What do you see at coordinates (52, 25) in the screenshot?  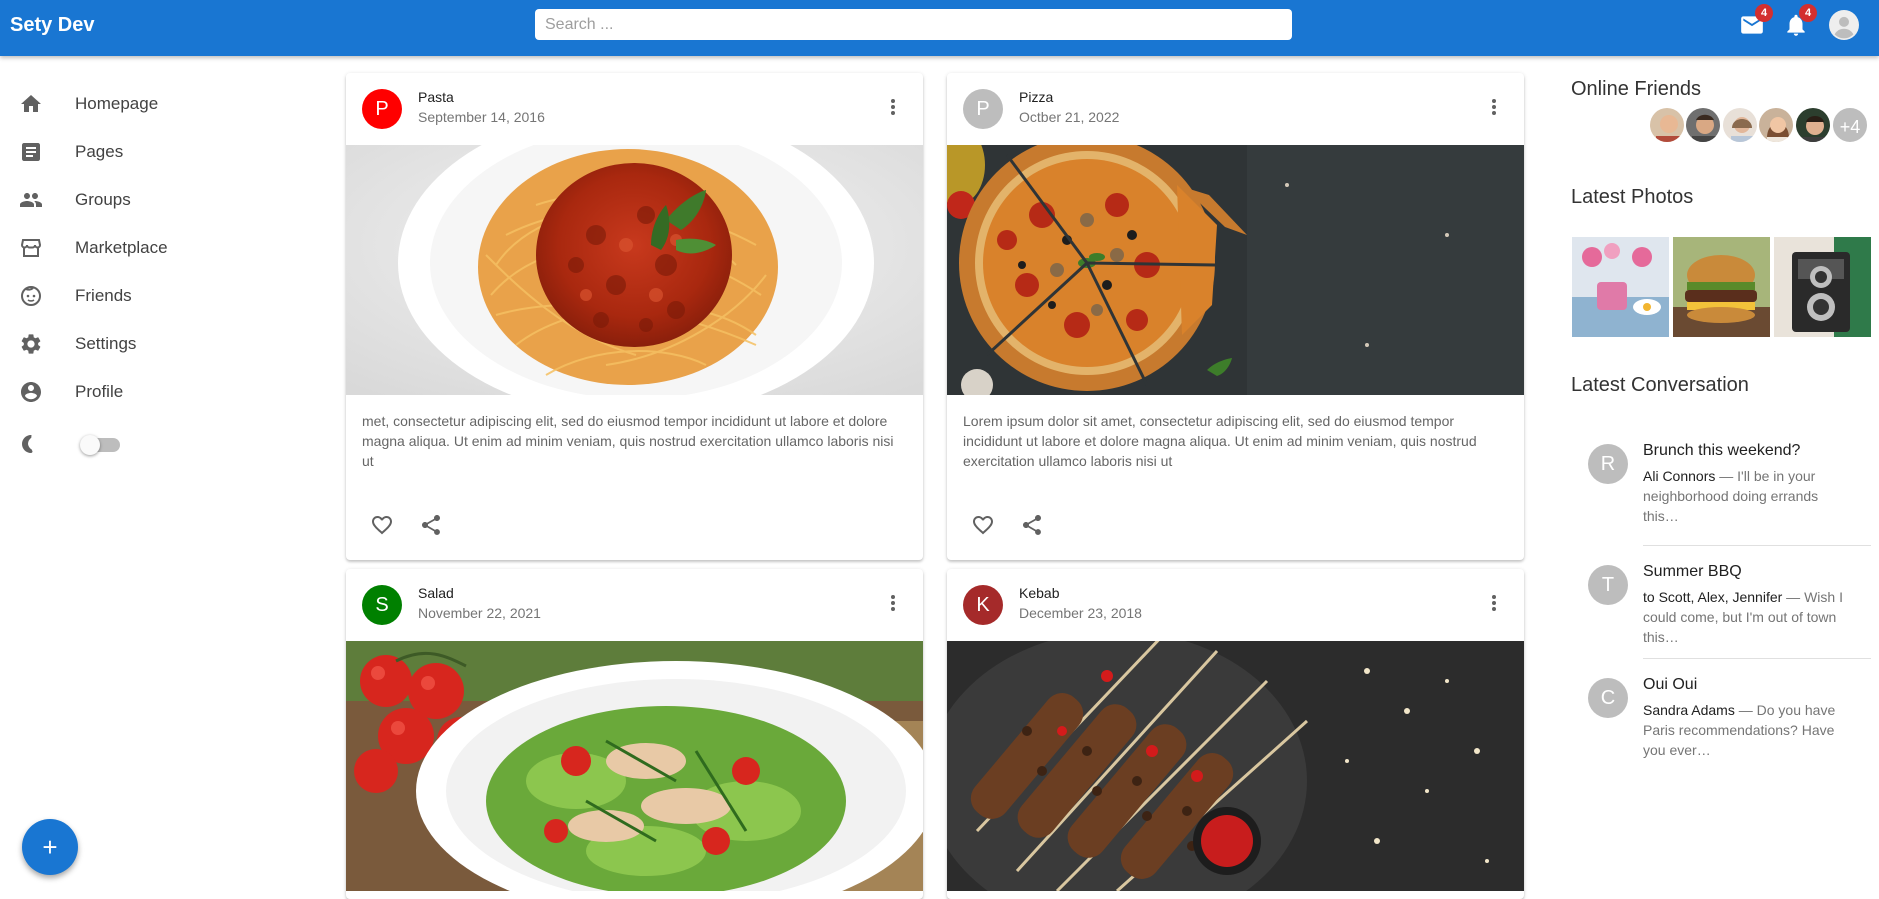 I see `app-title: Sety Dev` at bounding box center [52, 25].